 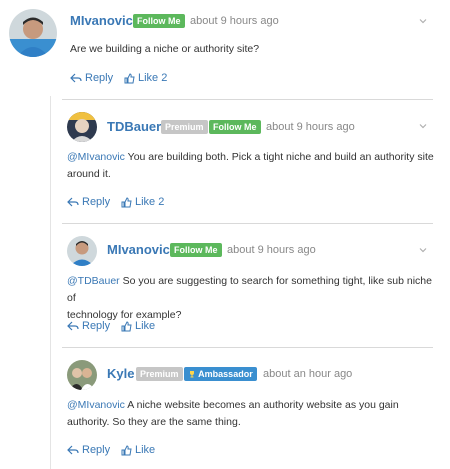 I want to click on thread-line, so click(x=50, y=282).